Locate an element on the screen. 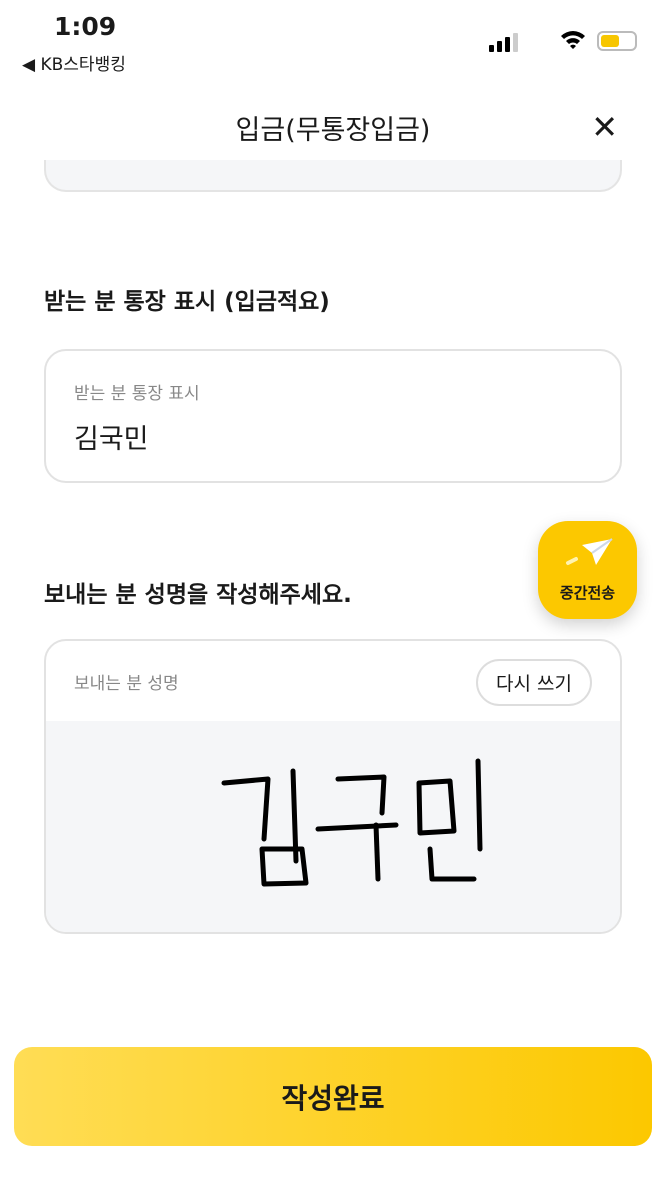 This screenshot has height=1200, width=666. intermediate-send-label: 중간전송 is located at coordinates (587, 593).